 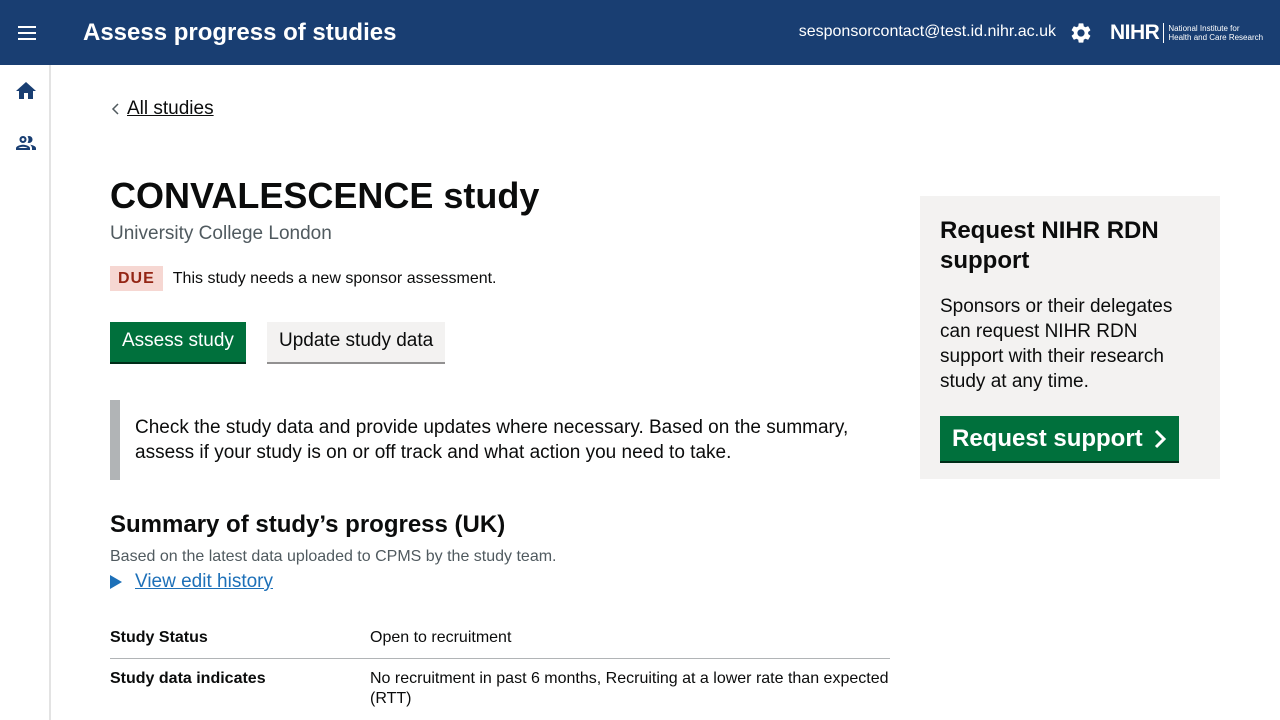 I want to click on caret-right-icon, so click(x=116, y=582).